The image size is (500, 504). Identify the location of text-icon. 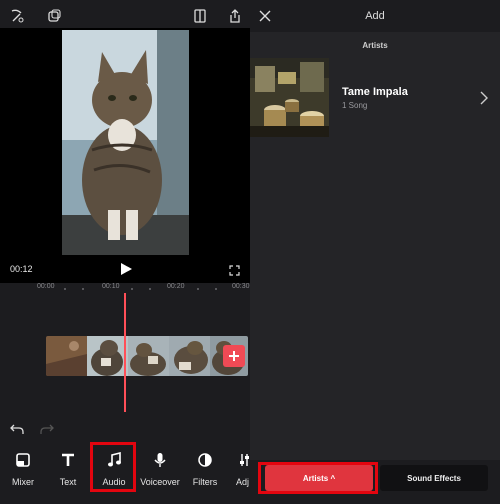
(68, 460).